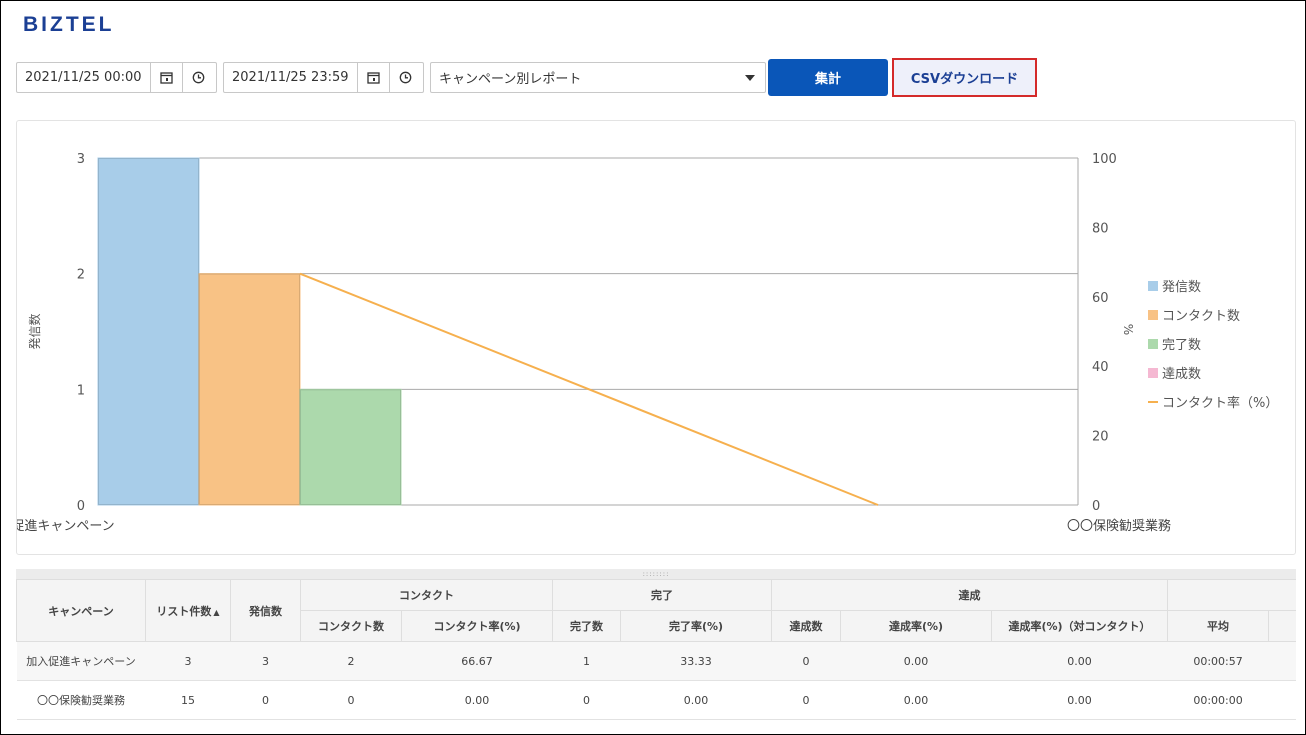 The height and width of the screenshot is (735, 1306). What do you see at coordinates (1220, 403) in the screenshot?
I see `legend-label: コンタクト率（%）` at bounding box center [1220, 403].